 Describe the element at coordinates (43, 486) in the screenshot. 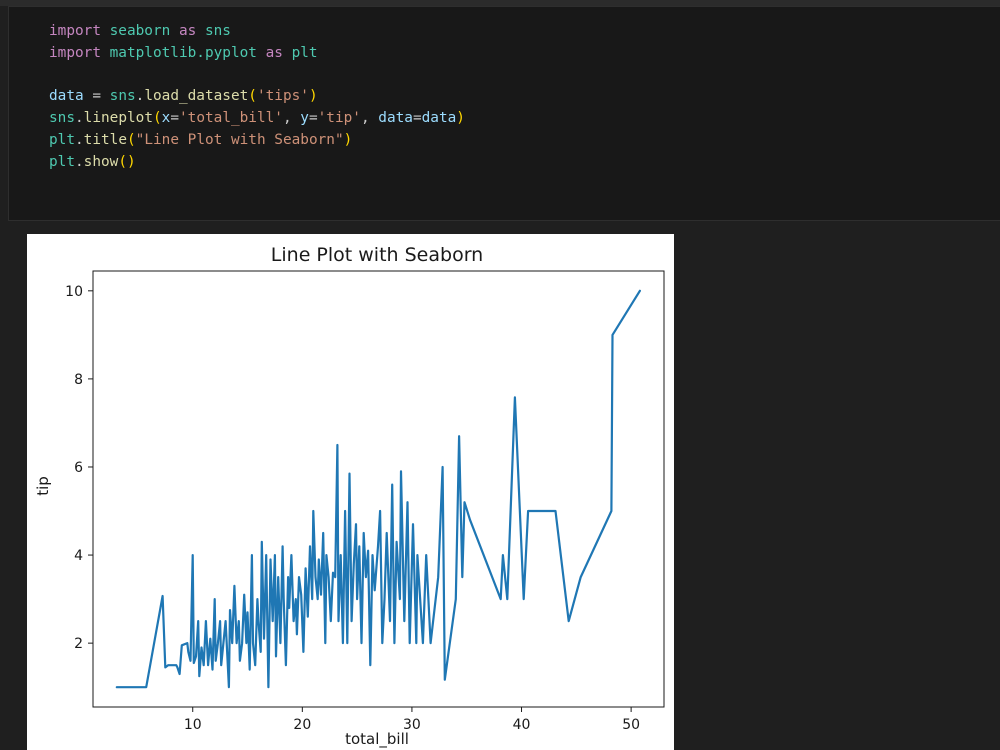

I see `y-axis-label: tip` at that location.